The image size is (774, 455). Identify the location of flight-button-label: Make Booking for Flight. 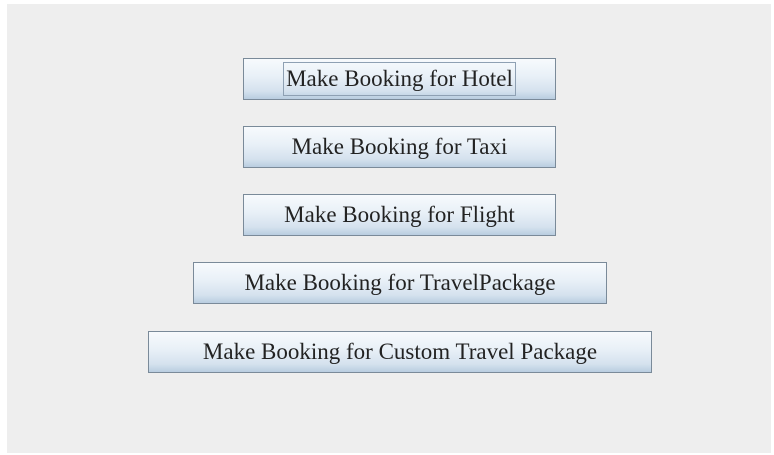
(399, 214).